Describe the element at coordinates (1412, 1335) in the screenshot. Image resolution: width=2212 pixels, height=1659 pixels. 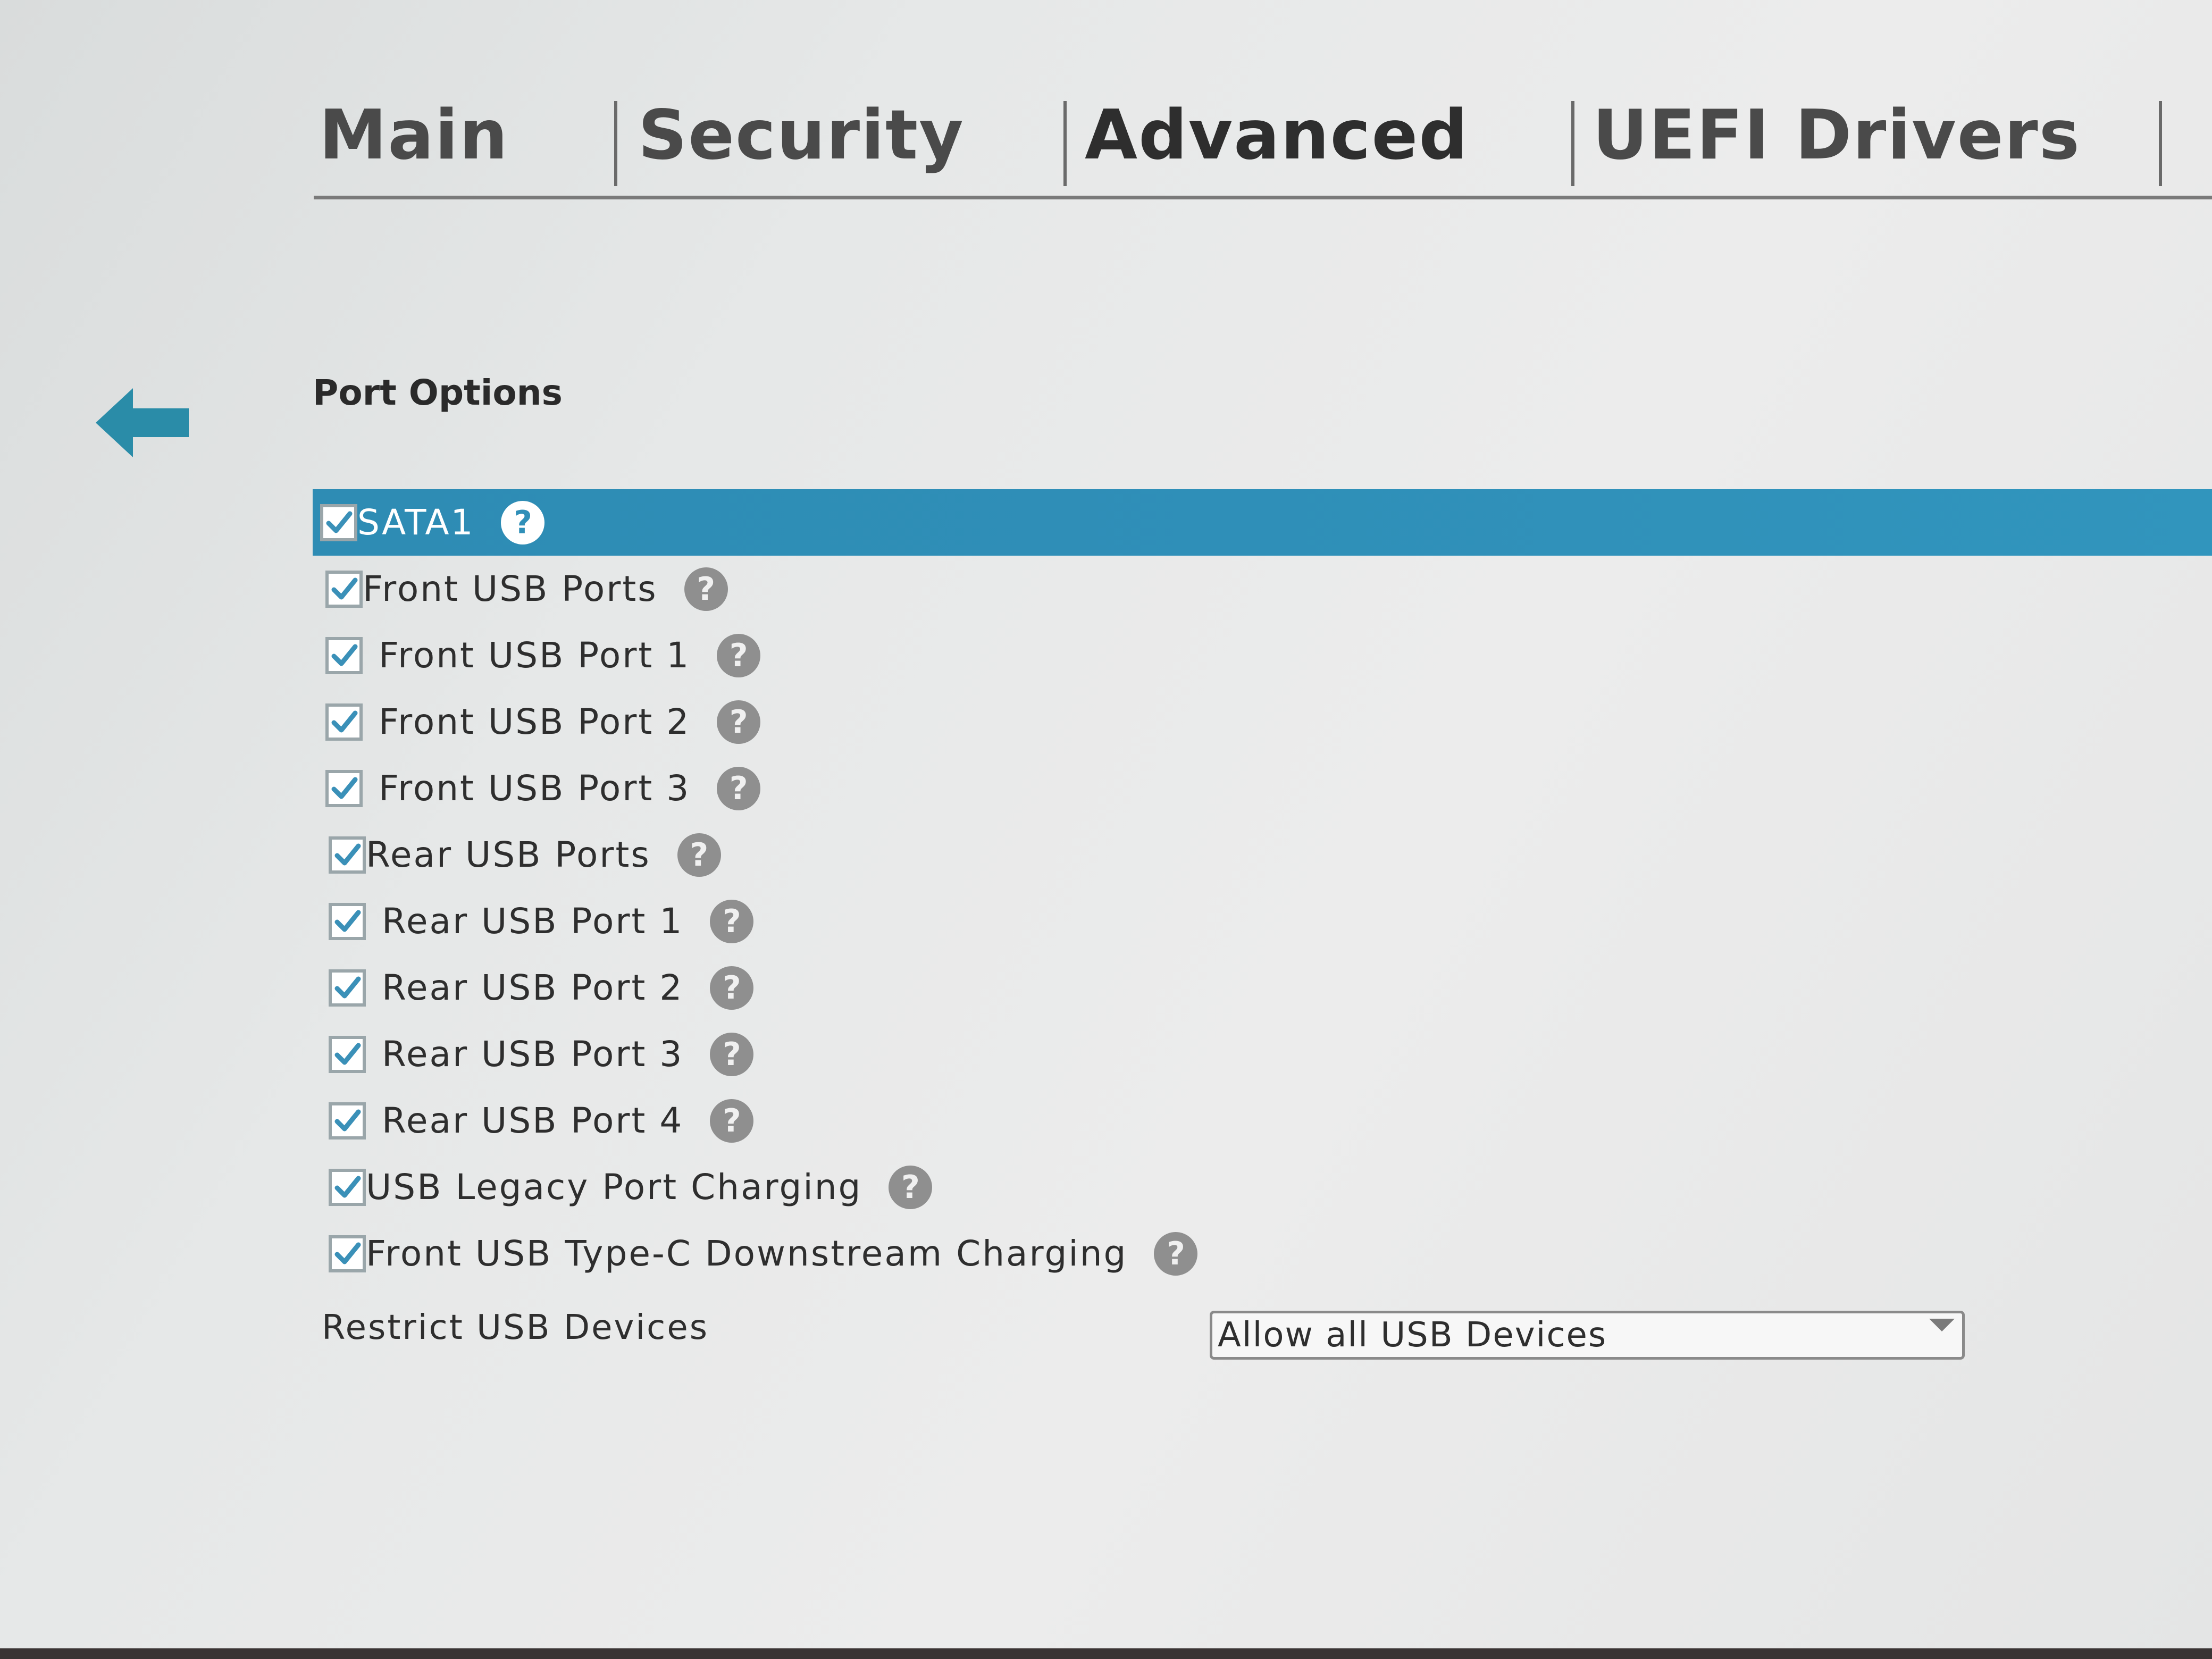
I see `restrict-usb-value: Allow all USB Devices` at that location.